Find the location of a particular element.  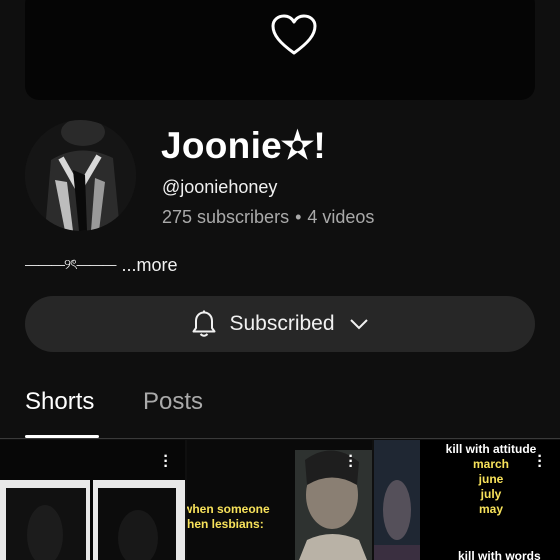

channel-avatar is located at coordinates (80, 175).